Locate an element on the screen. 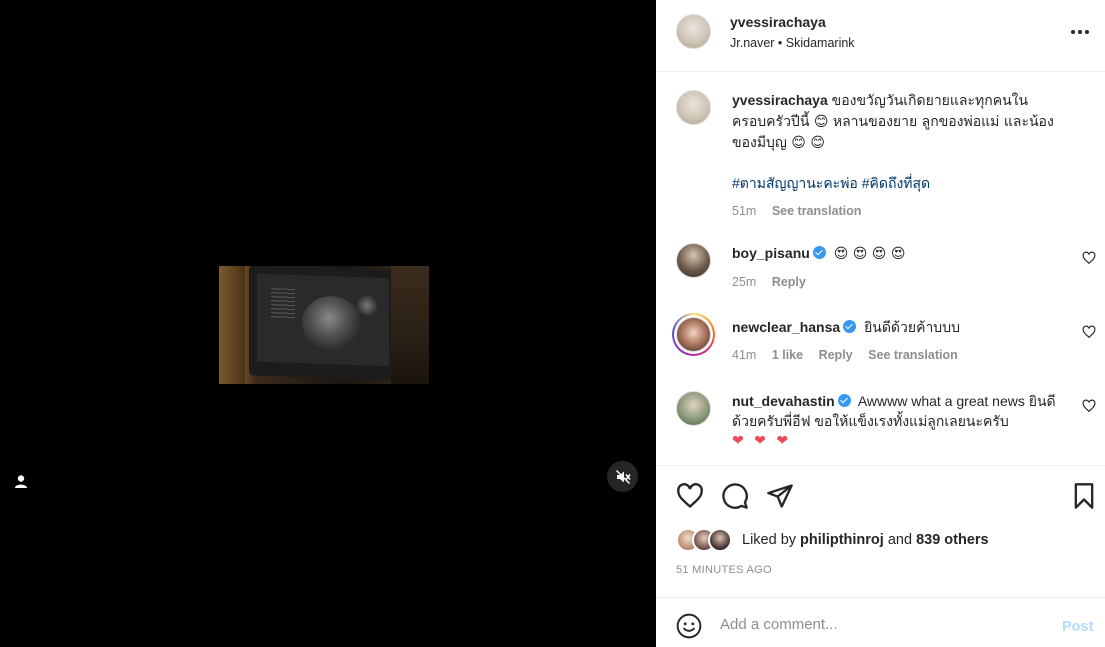 This screenshot has width=1105, height=647. add-comment-bar: Post is located at coordinates (880, 622).